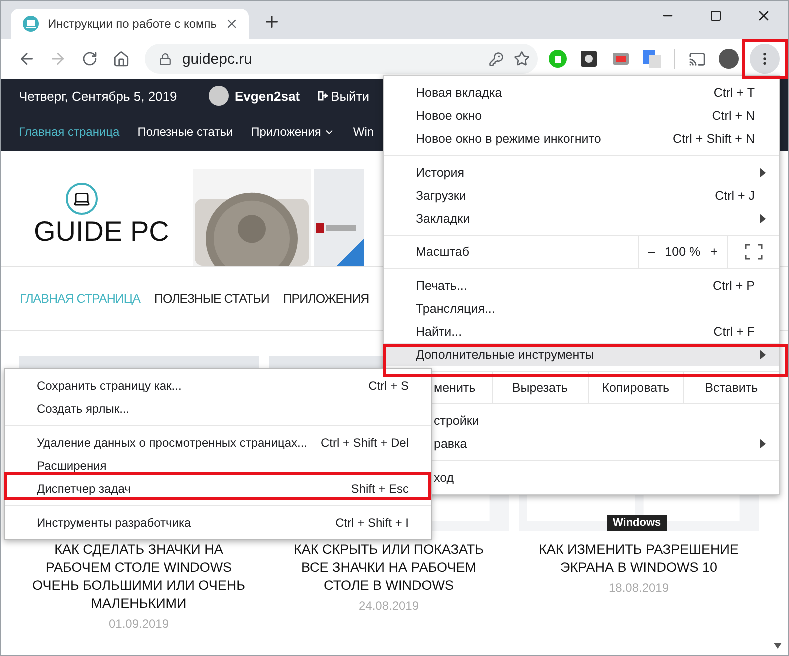  Describe the element at coordinates (232, 24) in the screenshot. I see `close-icon` at that location.